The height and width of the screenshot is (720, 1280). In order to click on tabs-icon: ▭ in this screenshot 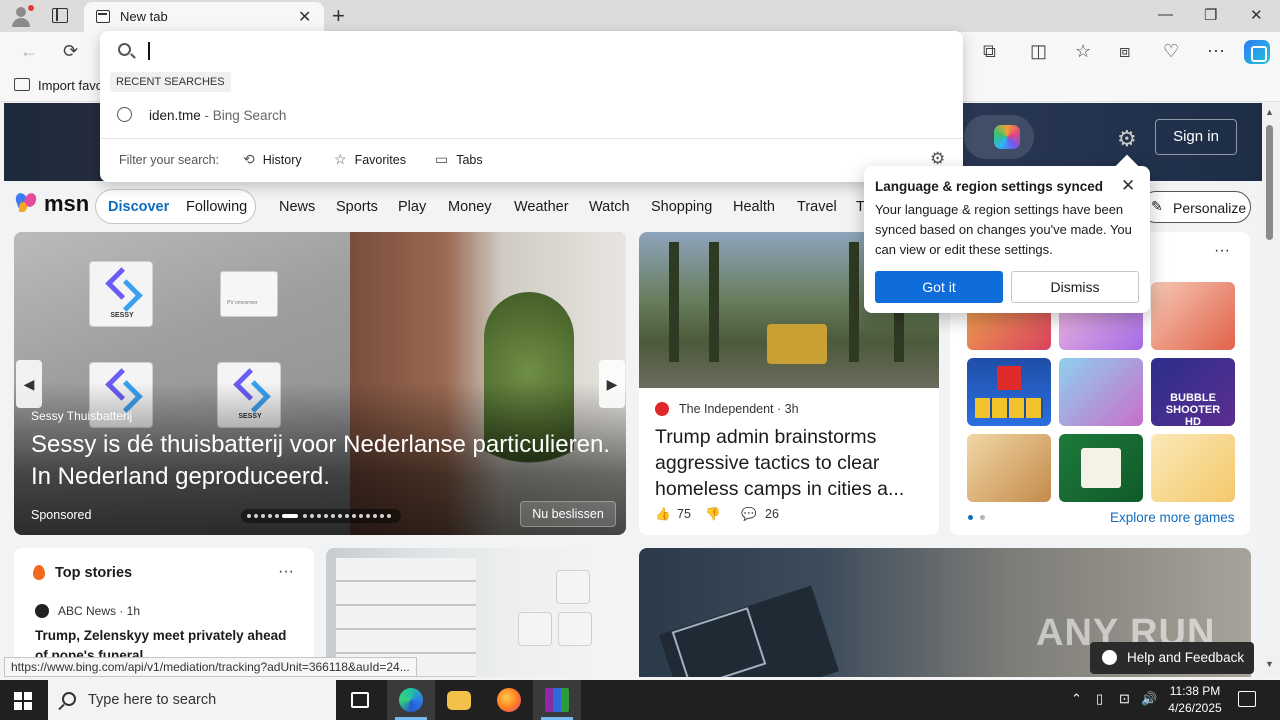, I will do `click(442, 159)`.